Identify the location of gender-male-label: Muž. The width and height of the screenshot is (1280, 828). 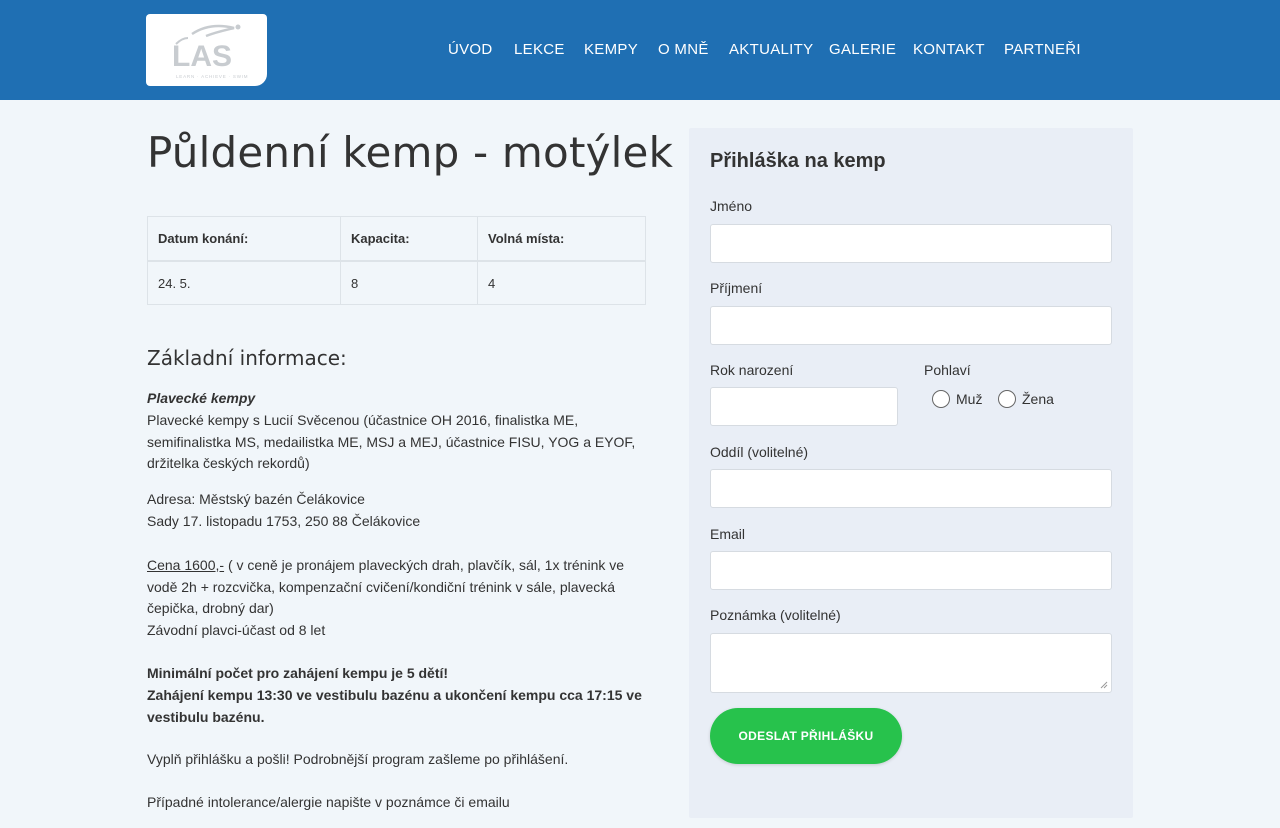
(969, 399).